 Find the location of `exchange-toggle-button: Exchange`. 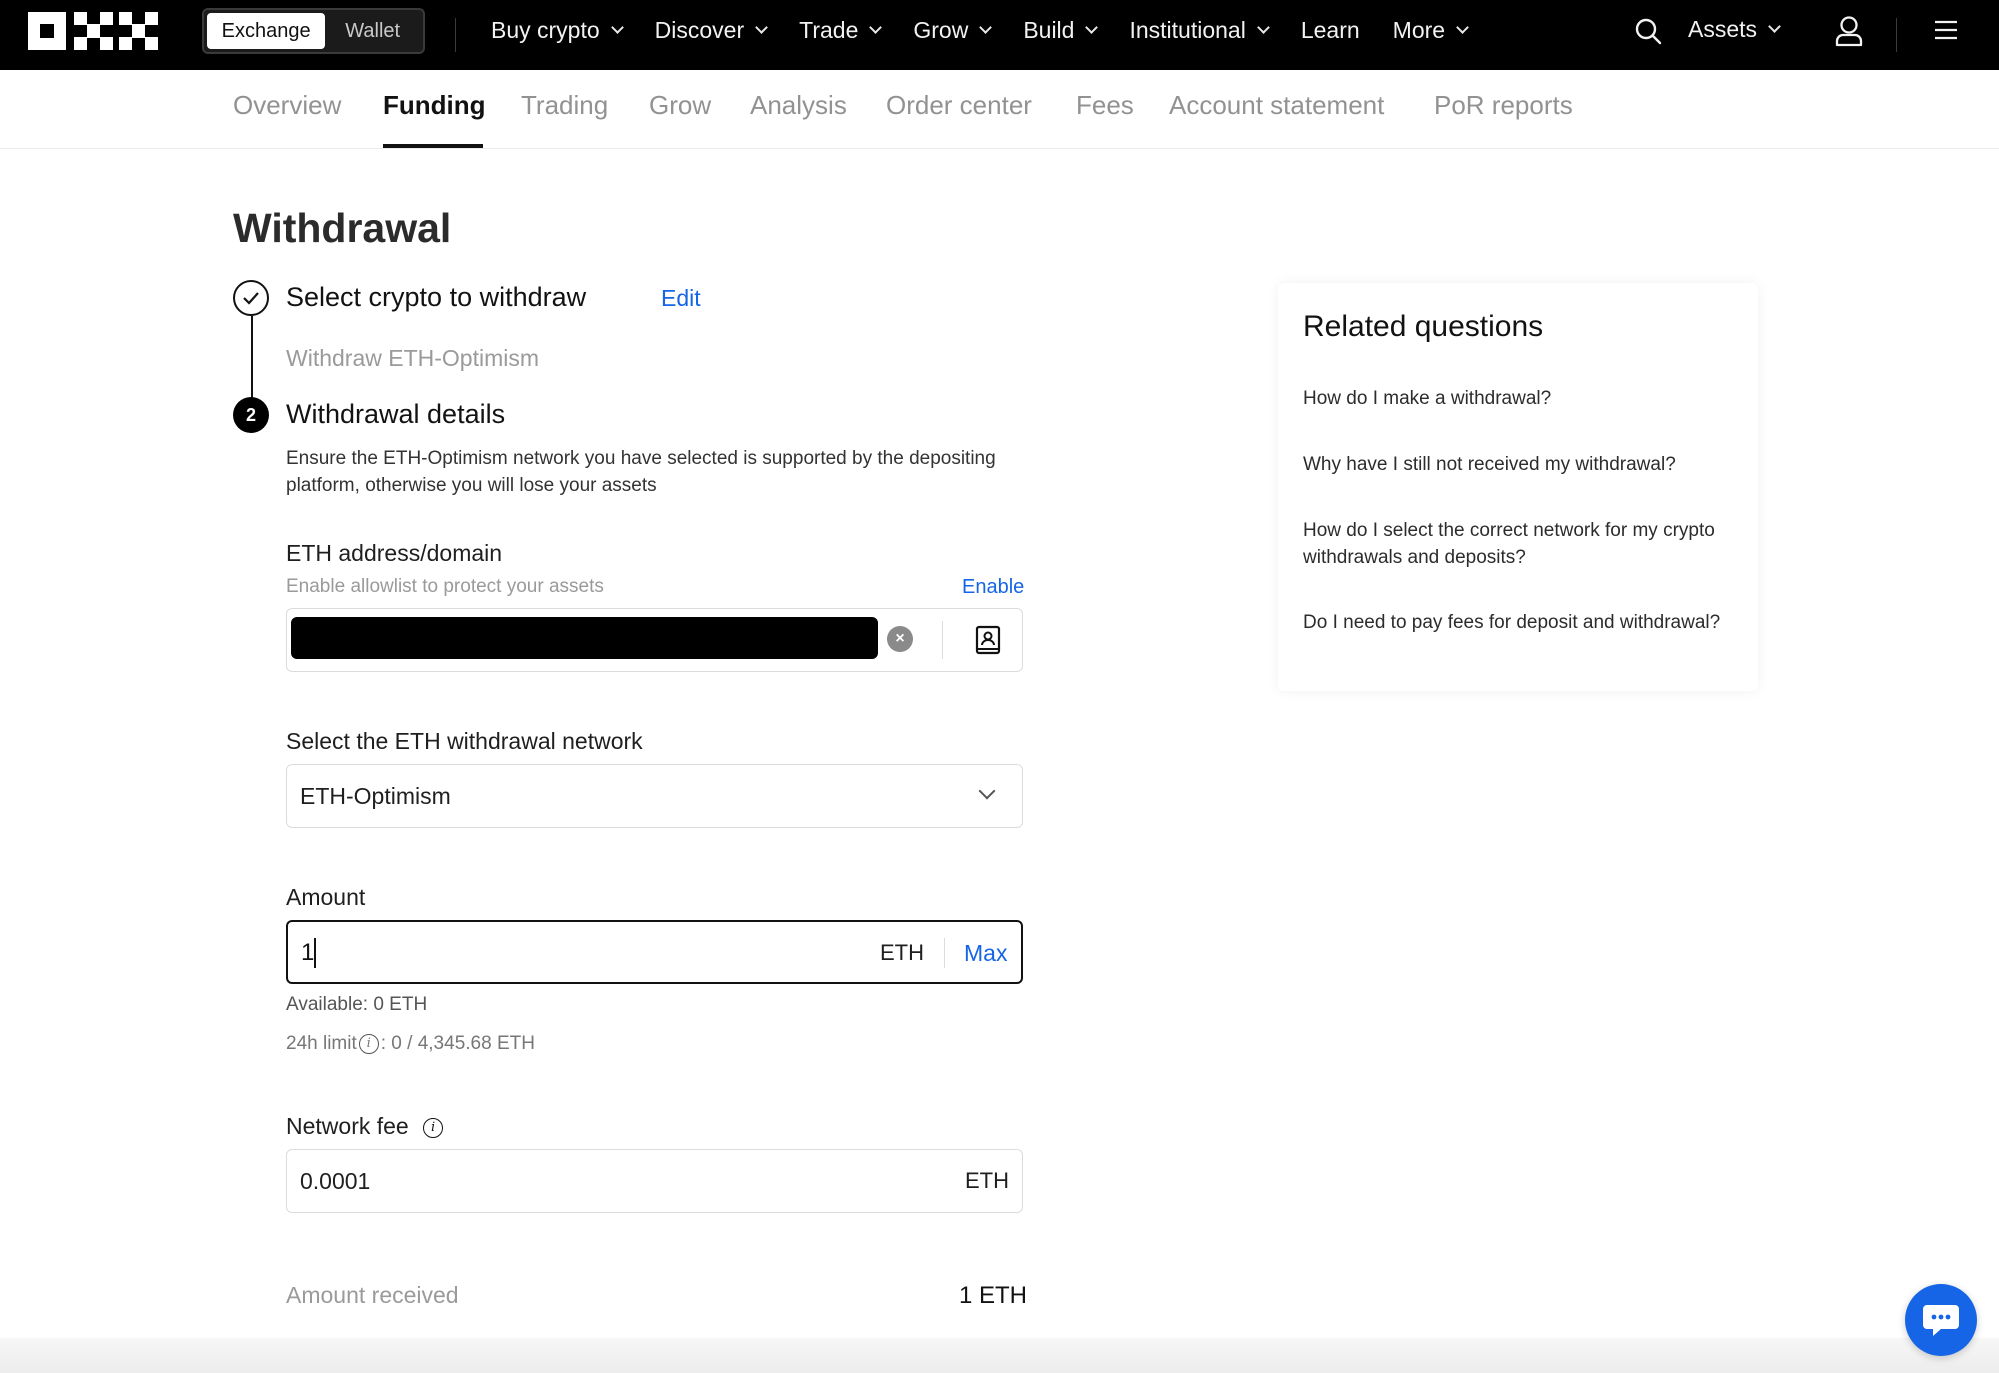

exchange-toggle-button: Exchange is located at coordinates (266, 31).